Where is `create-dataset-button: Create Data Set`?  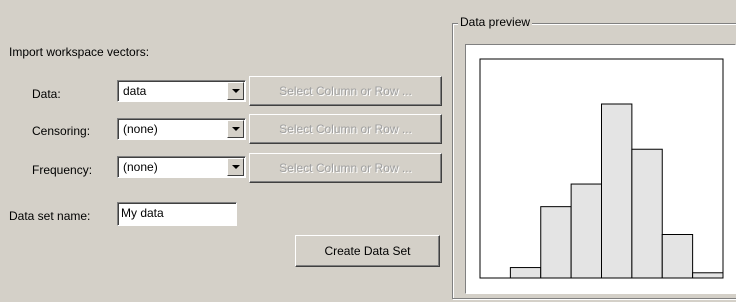 create-dataset-button: Create Data Set is located at coordinates (367, 251).